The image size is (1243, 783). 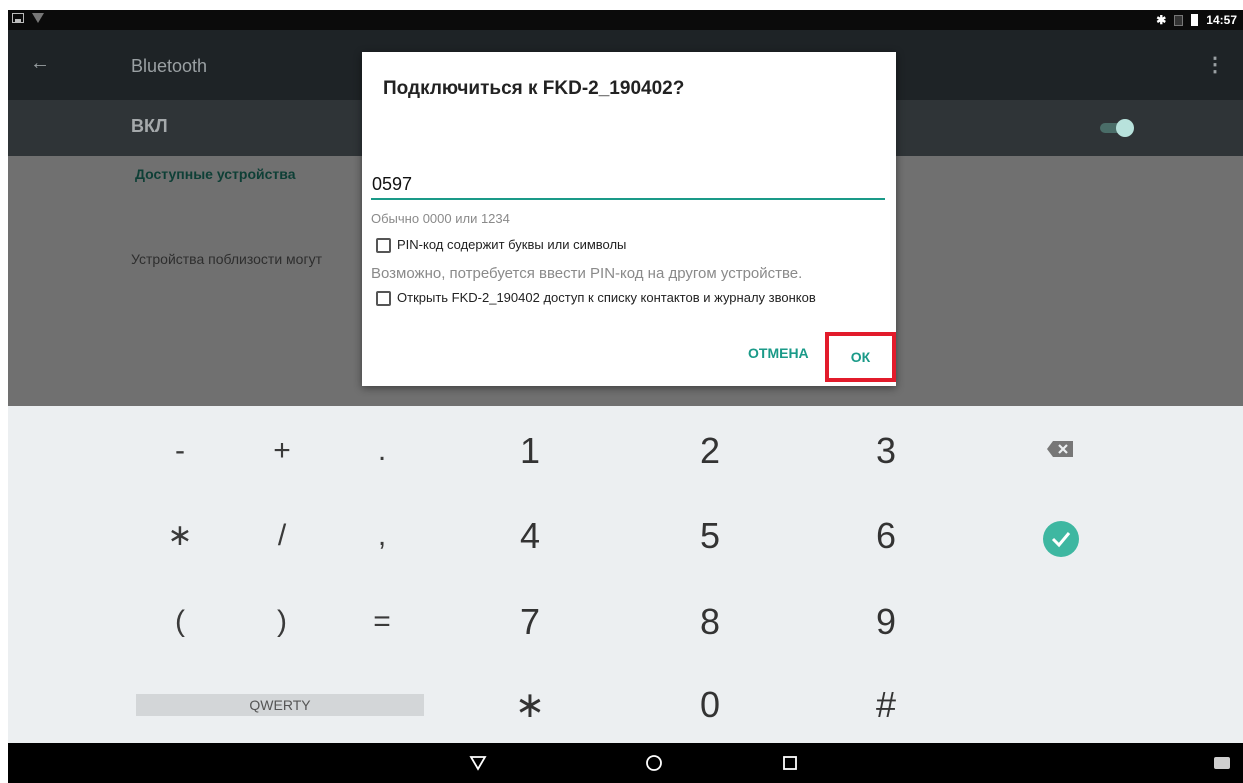 I want to click on key-open-paren: (, so click(x=180, y=622).